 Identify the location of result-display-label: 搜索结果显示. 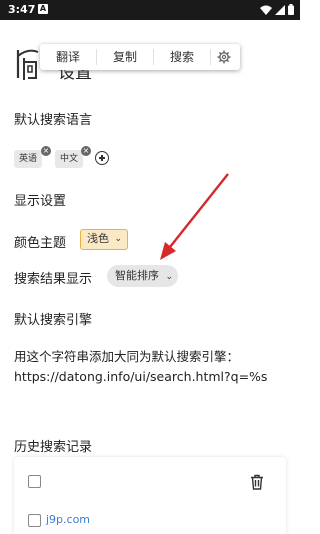
(53, 279).